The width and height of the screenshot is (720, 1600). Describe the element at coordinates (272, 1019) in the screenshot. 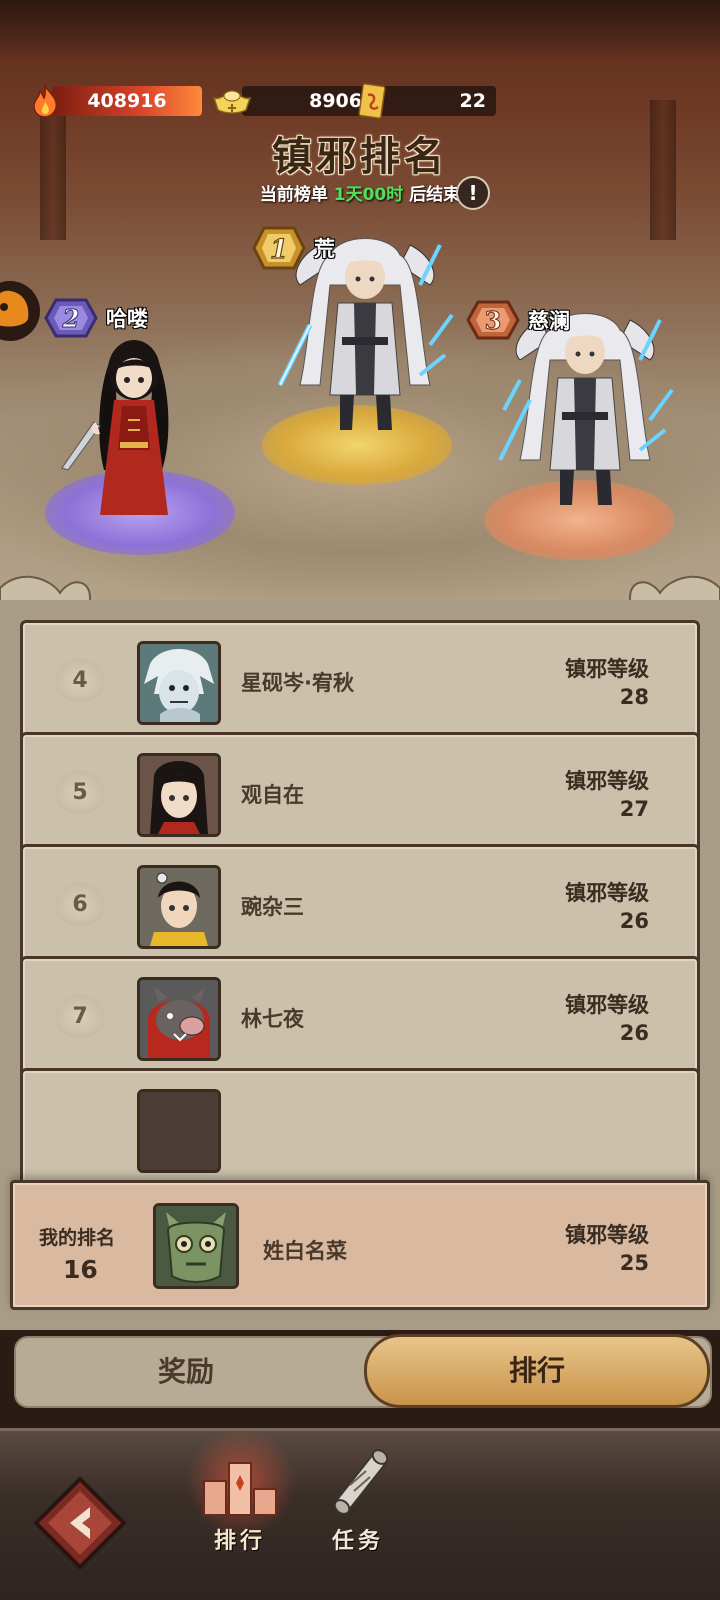

I see `row-player-name: 林七夜` at that location.